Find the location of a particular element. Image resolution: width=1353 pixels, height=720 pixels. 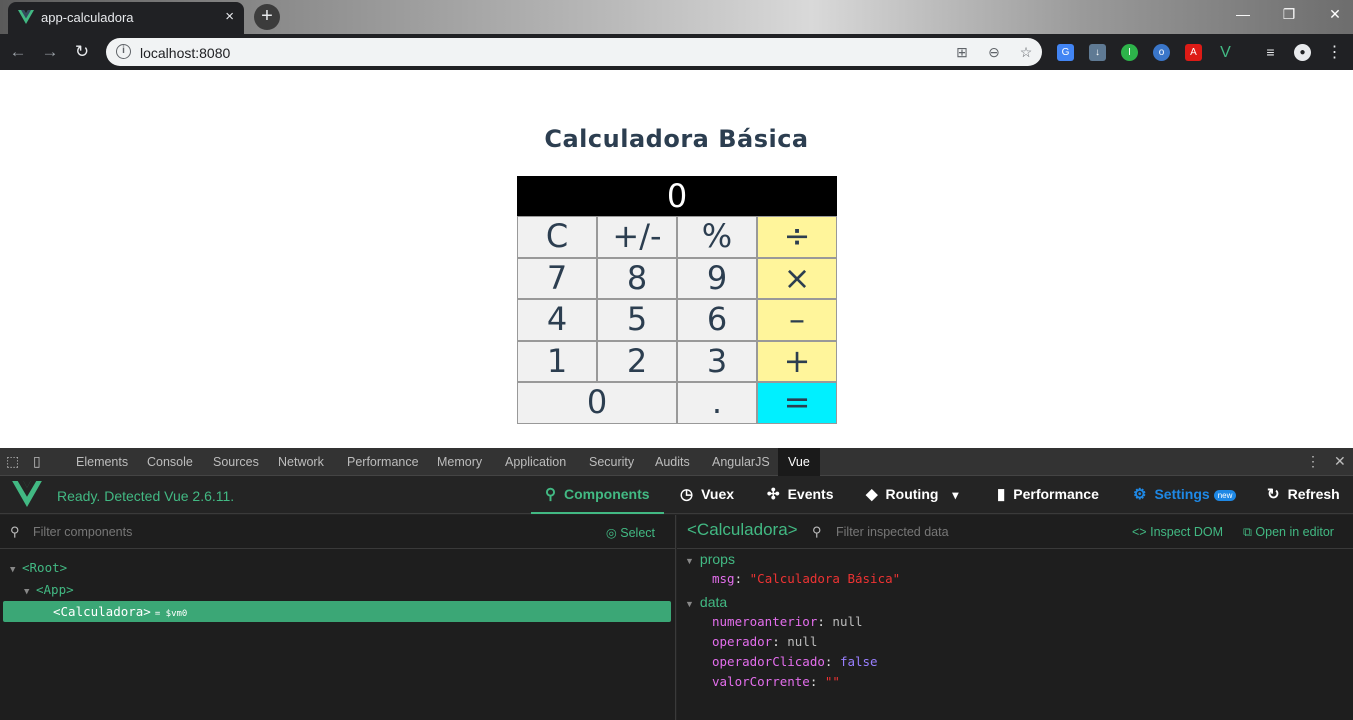

restore-button: ❐ is located at coordinates (1289, 15).